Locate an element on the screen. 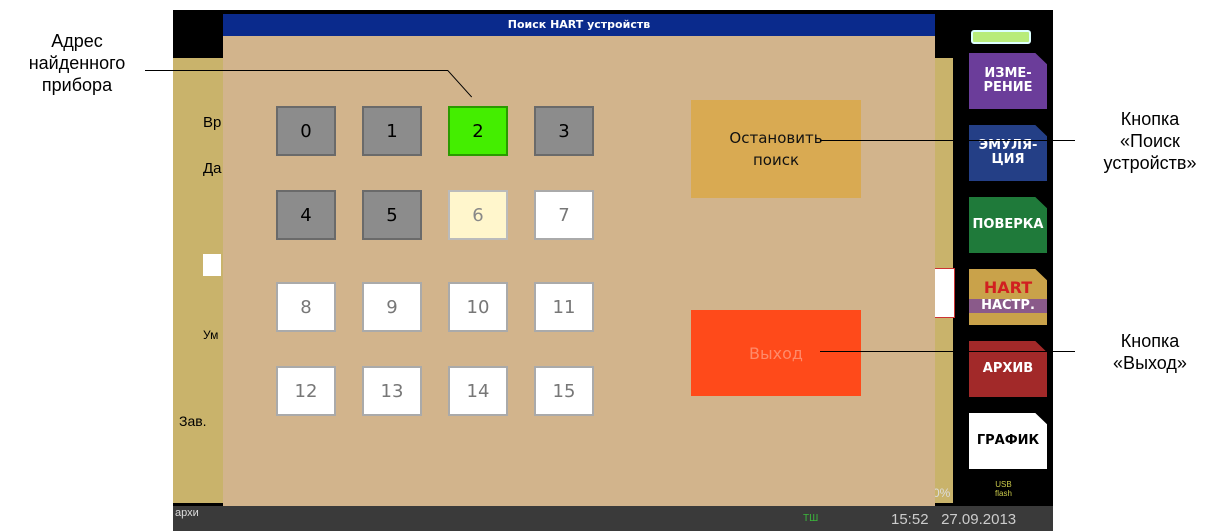 The width and height of the screenshot is (1223, 531). side-tab-2: ПОВЕРКА is located at coordinates (1008, 225).